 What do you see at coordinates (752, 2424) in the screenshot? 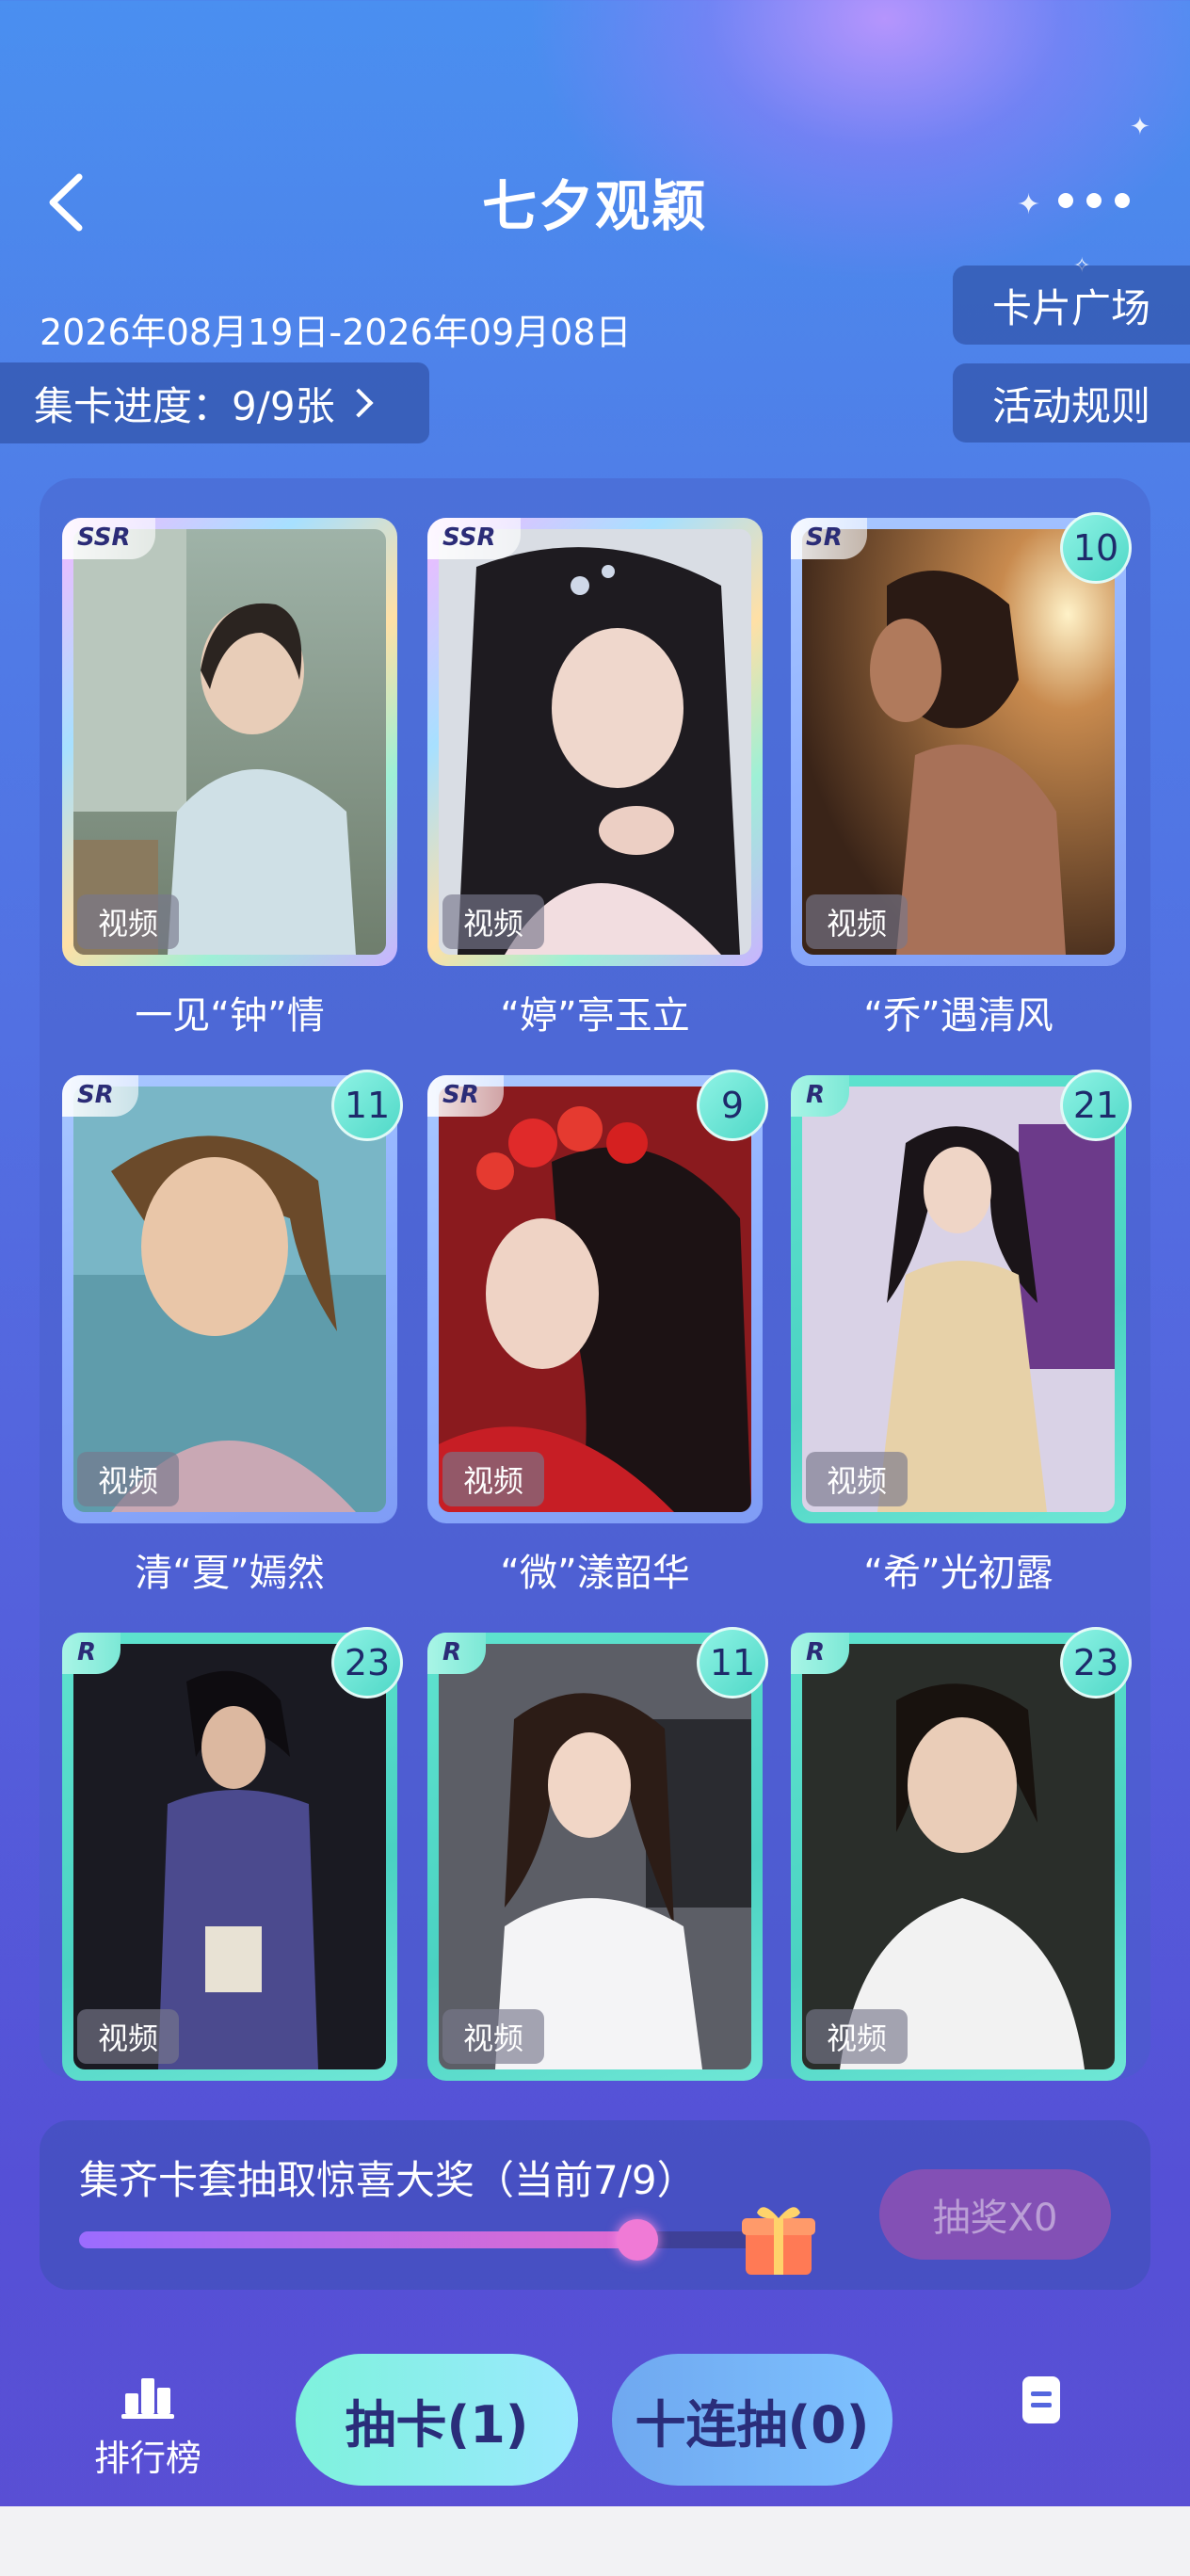
I see `draw-ten-label: 十连抽(0)` at bounding box center [752, 2424].